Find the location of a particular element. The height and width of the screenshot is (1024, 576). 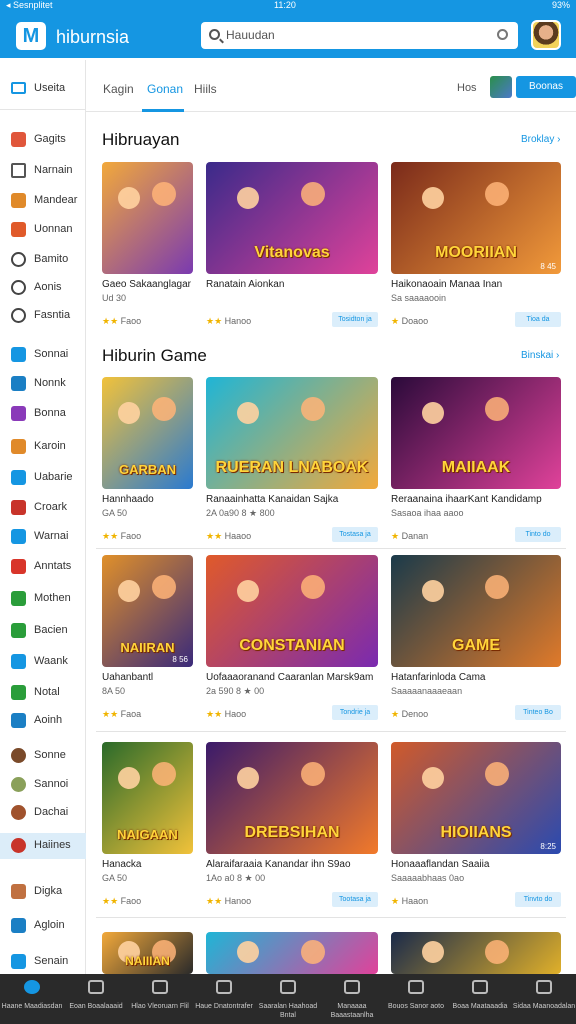

bottom-nav-item: Bouos Sanor aoto is located at coordinates (416, 999).